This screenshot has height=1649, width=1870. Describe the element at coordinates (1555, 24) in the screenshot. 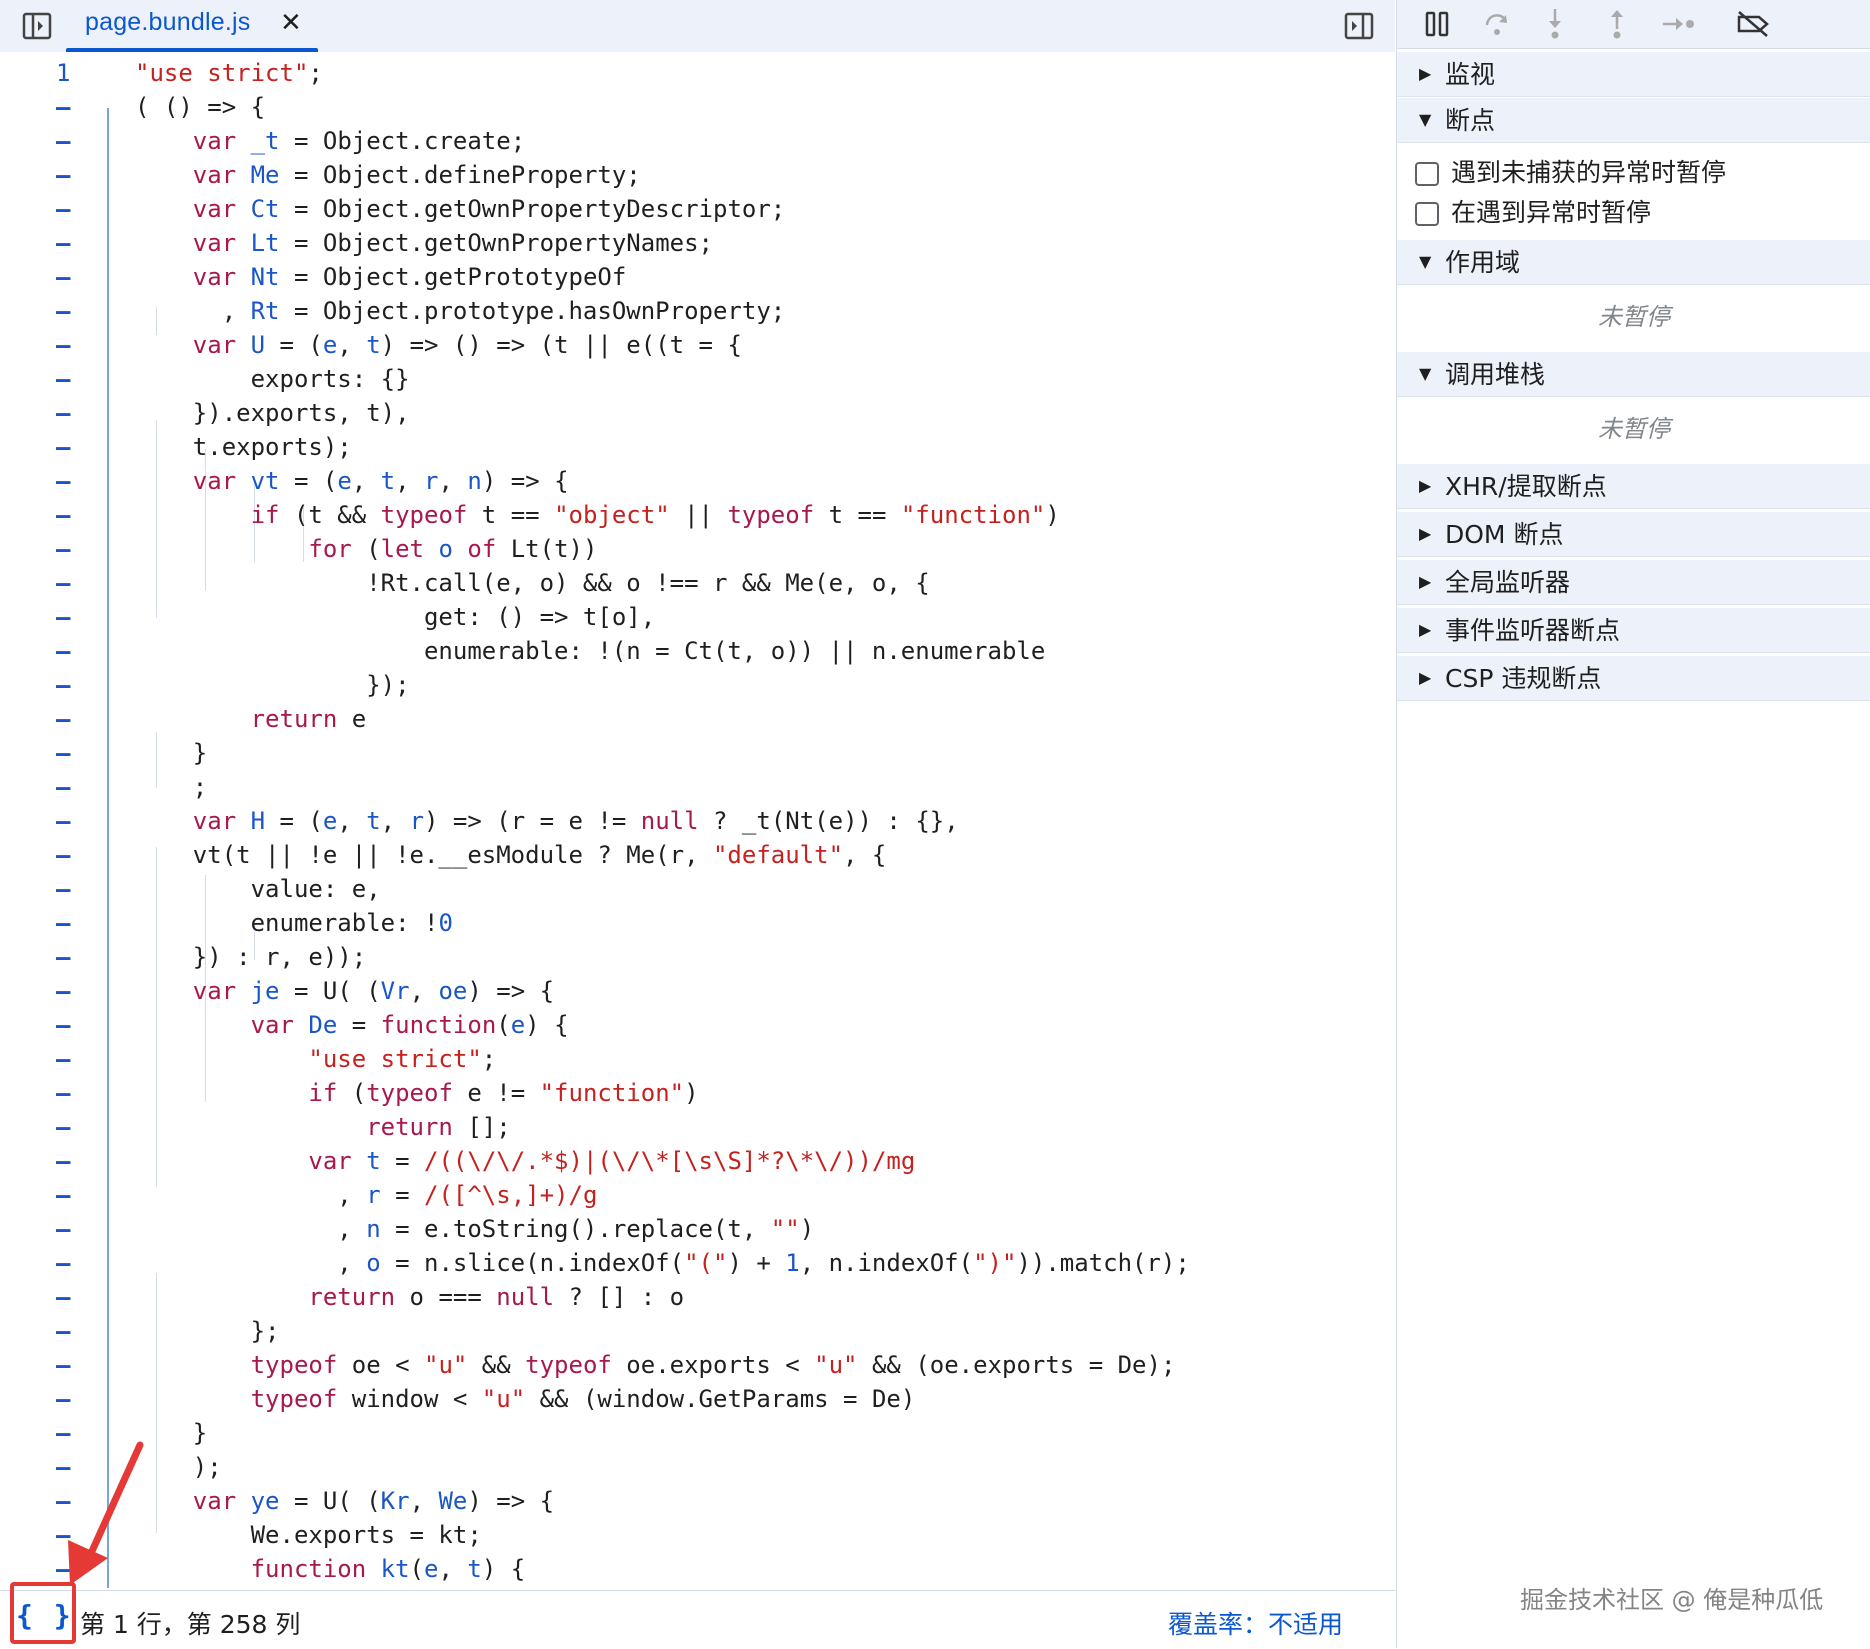

I see `step-into-button` at that location.